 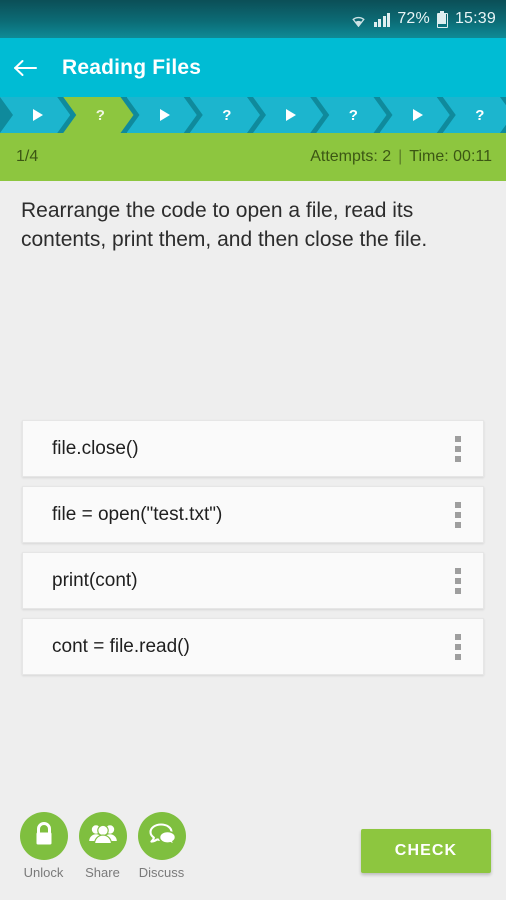 I want to click on speech-bubbles-icon, so click(x=162, y=836).